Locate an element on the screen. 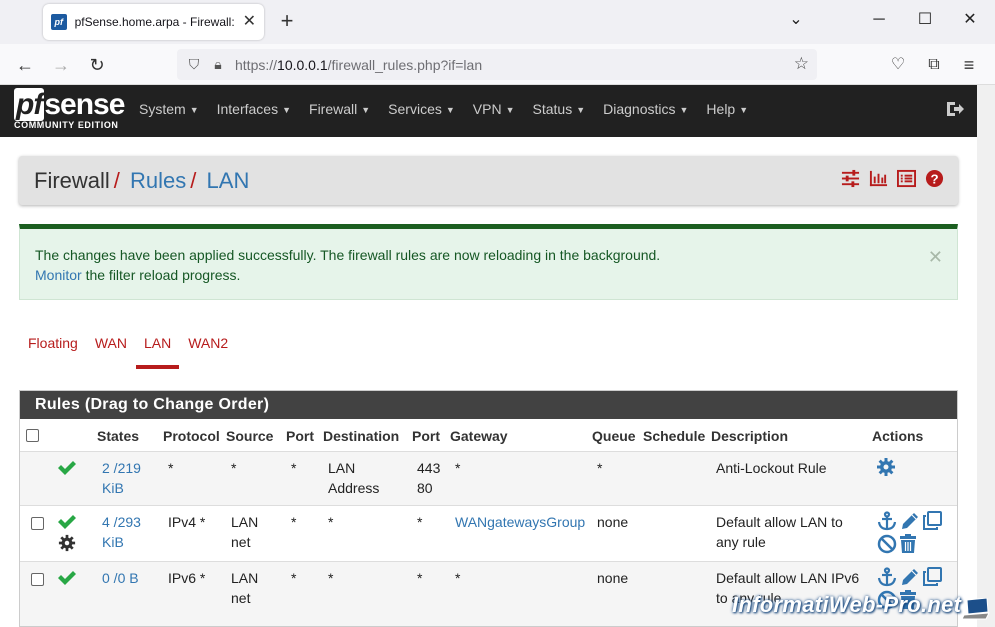 Image resolution: width=995 pixels, height=627 pixels. menu-vpn: VPN ▼ is located at coordinates (494, 109).